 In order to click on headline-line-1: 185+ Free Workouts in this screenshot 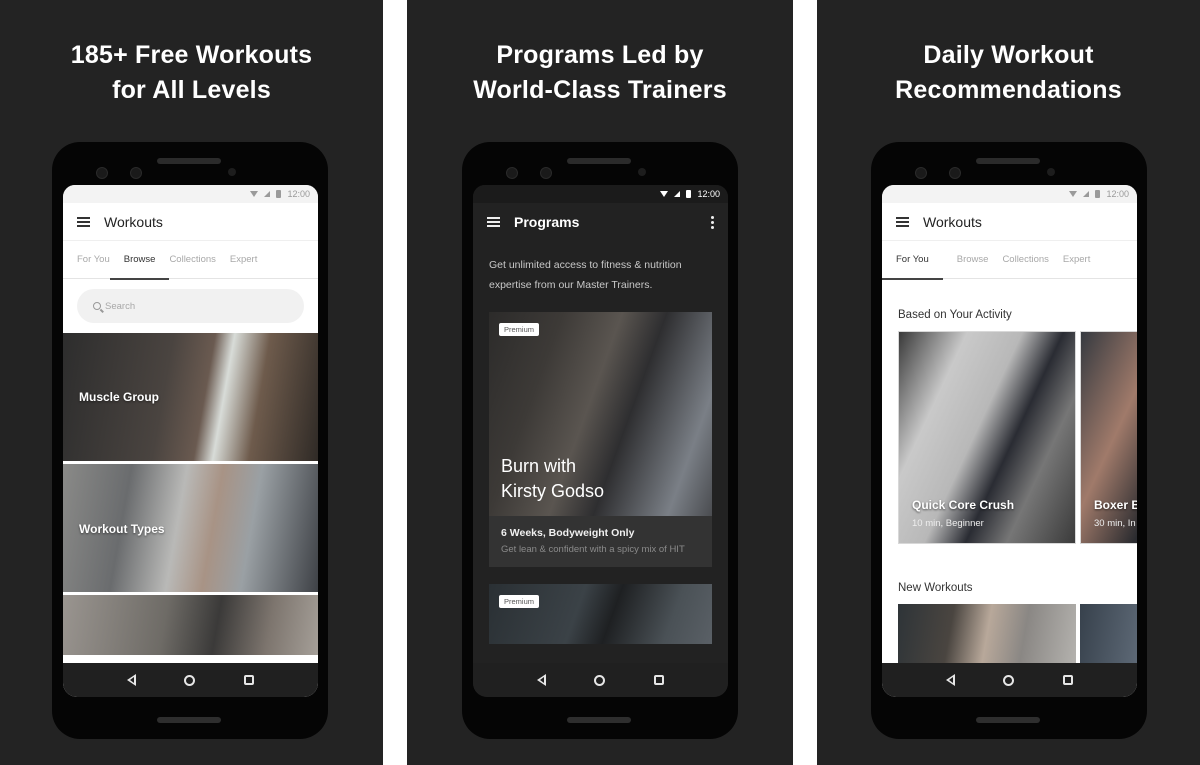, I will do `click(191, 55)`.